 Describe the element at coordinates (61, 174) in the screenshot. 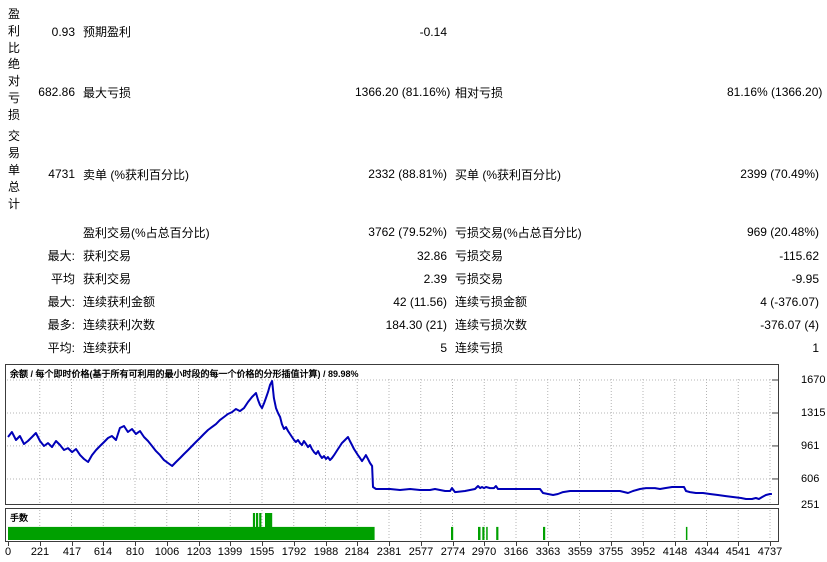

I see `stat-prefix: 4731` at that location.